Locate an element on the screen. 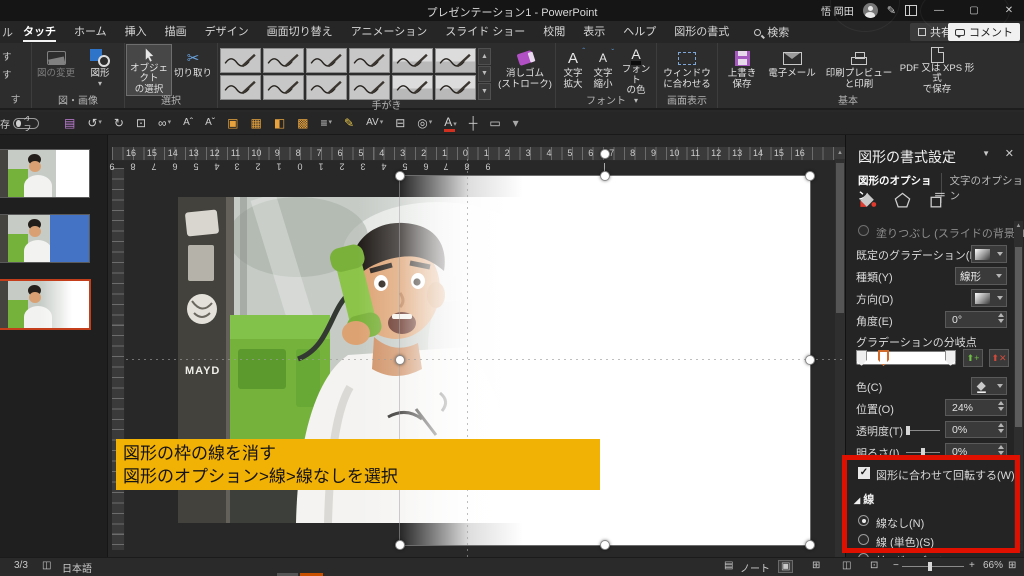 The height and width of the screenshot is (576, 1024). slide-sorter-view-button: ⊞ is located at coordinates (816, 565).